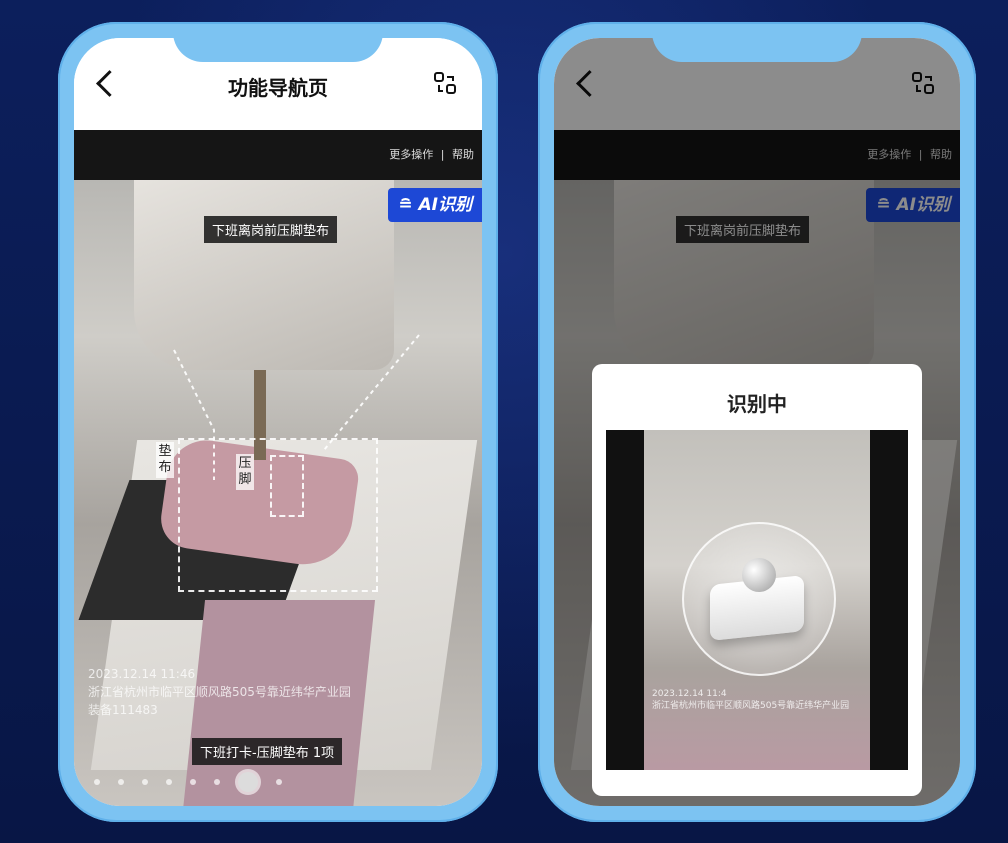 The height and width of the screenshot is (843, 1008). What do you see at coordinates (445, 205) in the screenshot?
I see `ai-badge-label: AI识别` at bounding box center [445, 205].